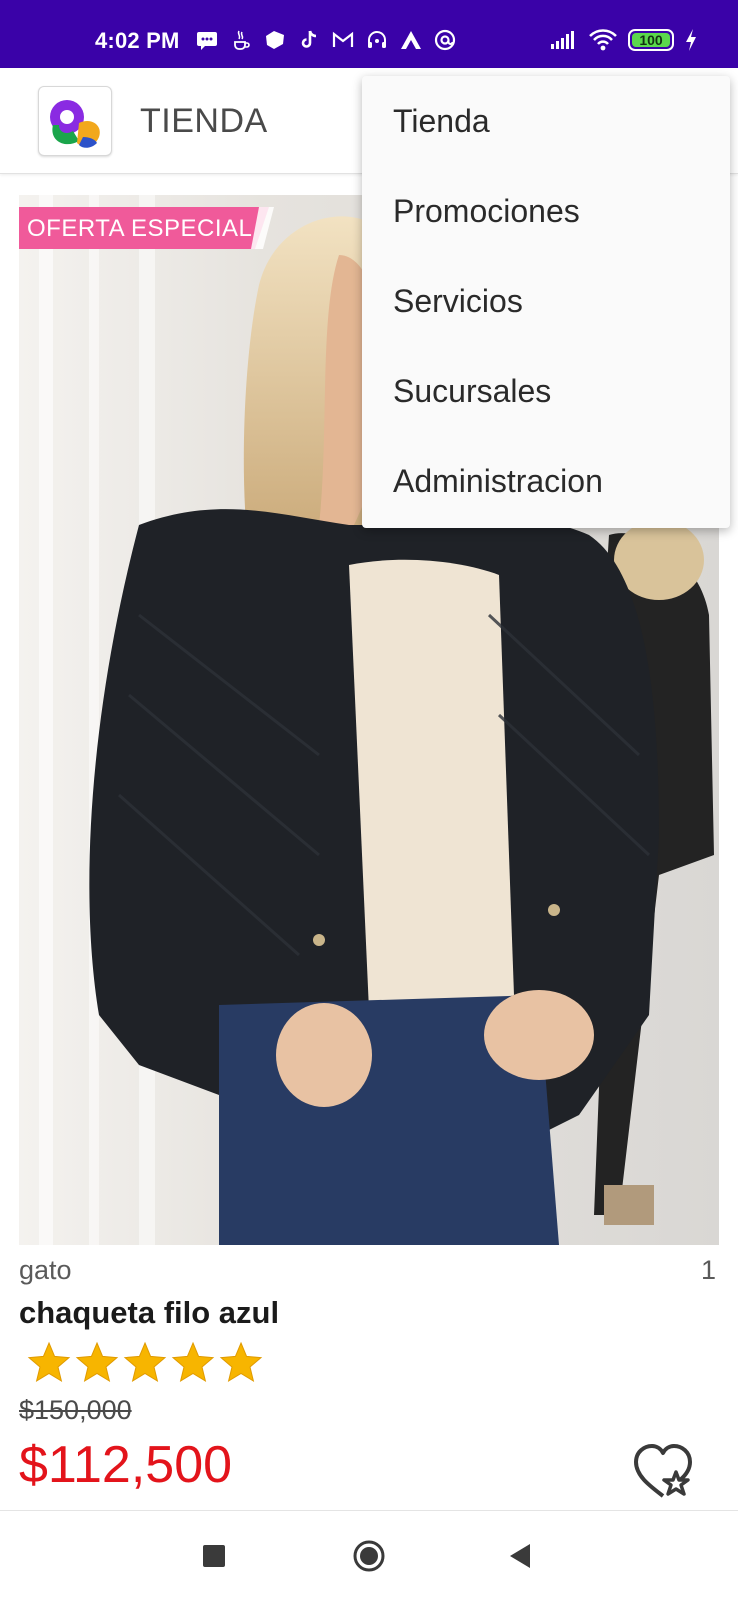  Describe the element at coordinates (562, 40) in the screenshot. I see `signal-icon` at that location.